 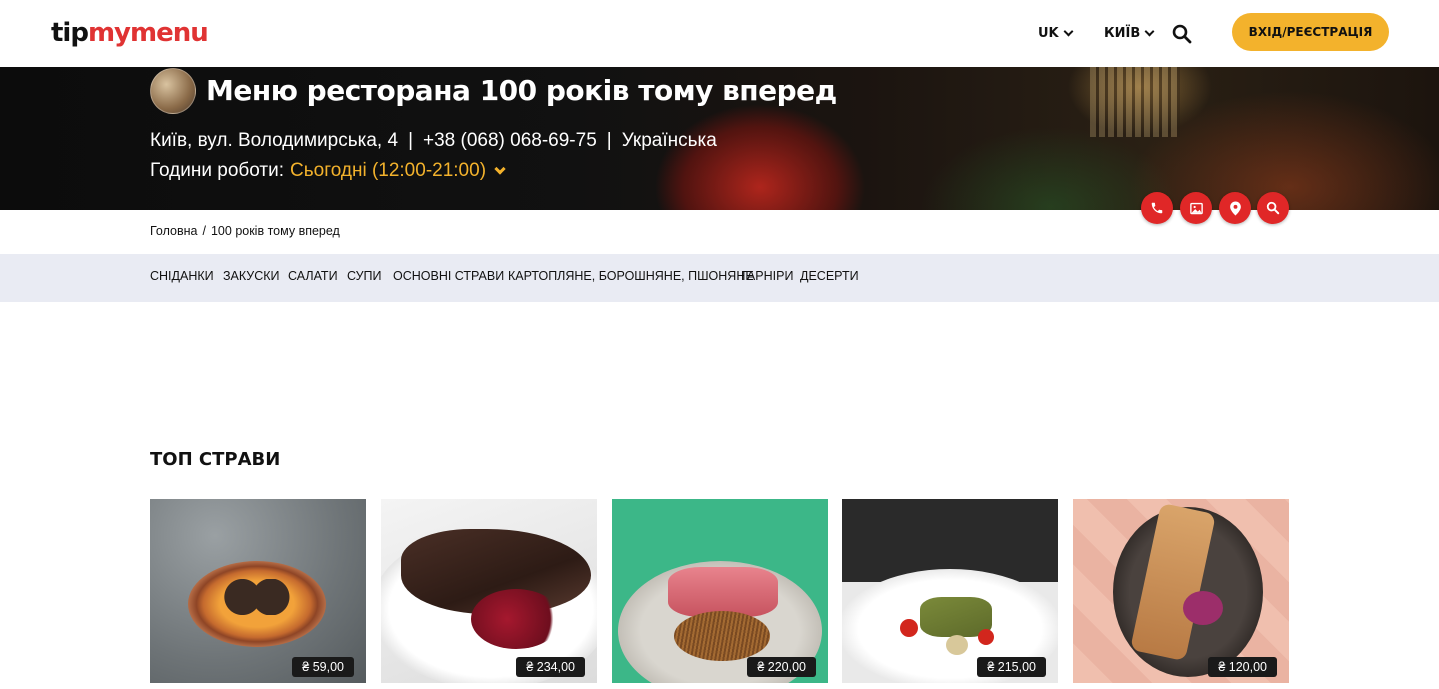 What do you see at coordinates (448, 276) in the screenshot?
I see `category-main-dishes: ОСНОВНІ СТРАВИ` at bounding box center [448, 276].